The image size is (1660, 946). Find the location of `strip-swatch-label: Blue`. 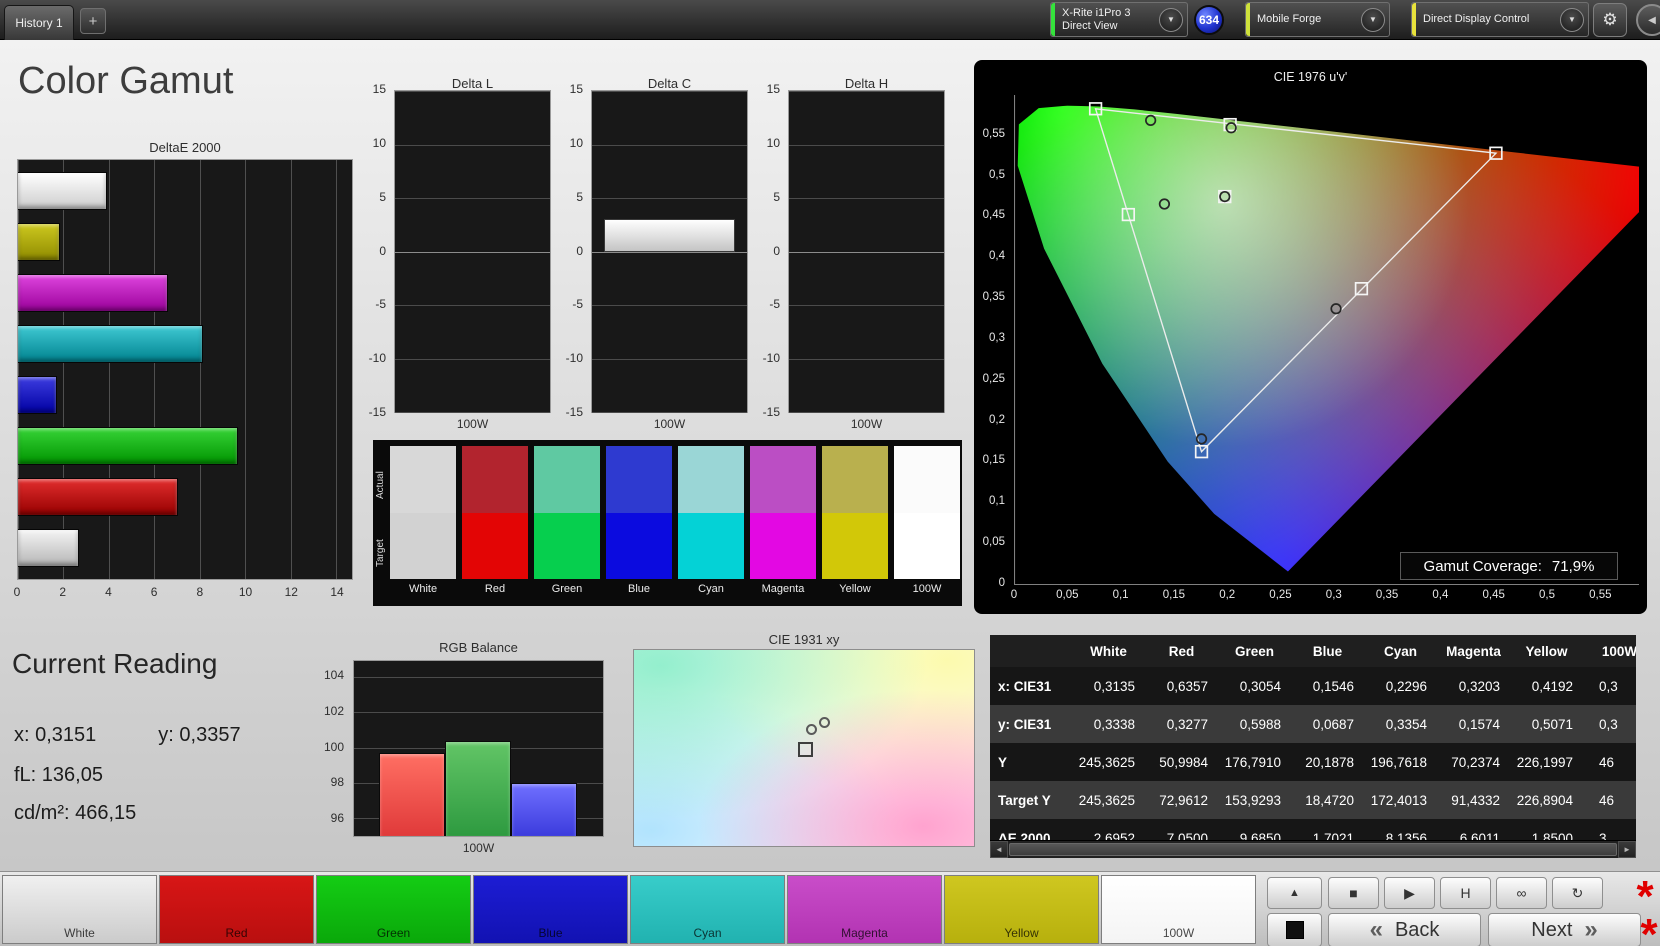

strip-swatch-label: Blue is located at coordinates (639, 589).